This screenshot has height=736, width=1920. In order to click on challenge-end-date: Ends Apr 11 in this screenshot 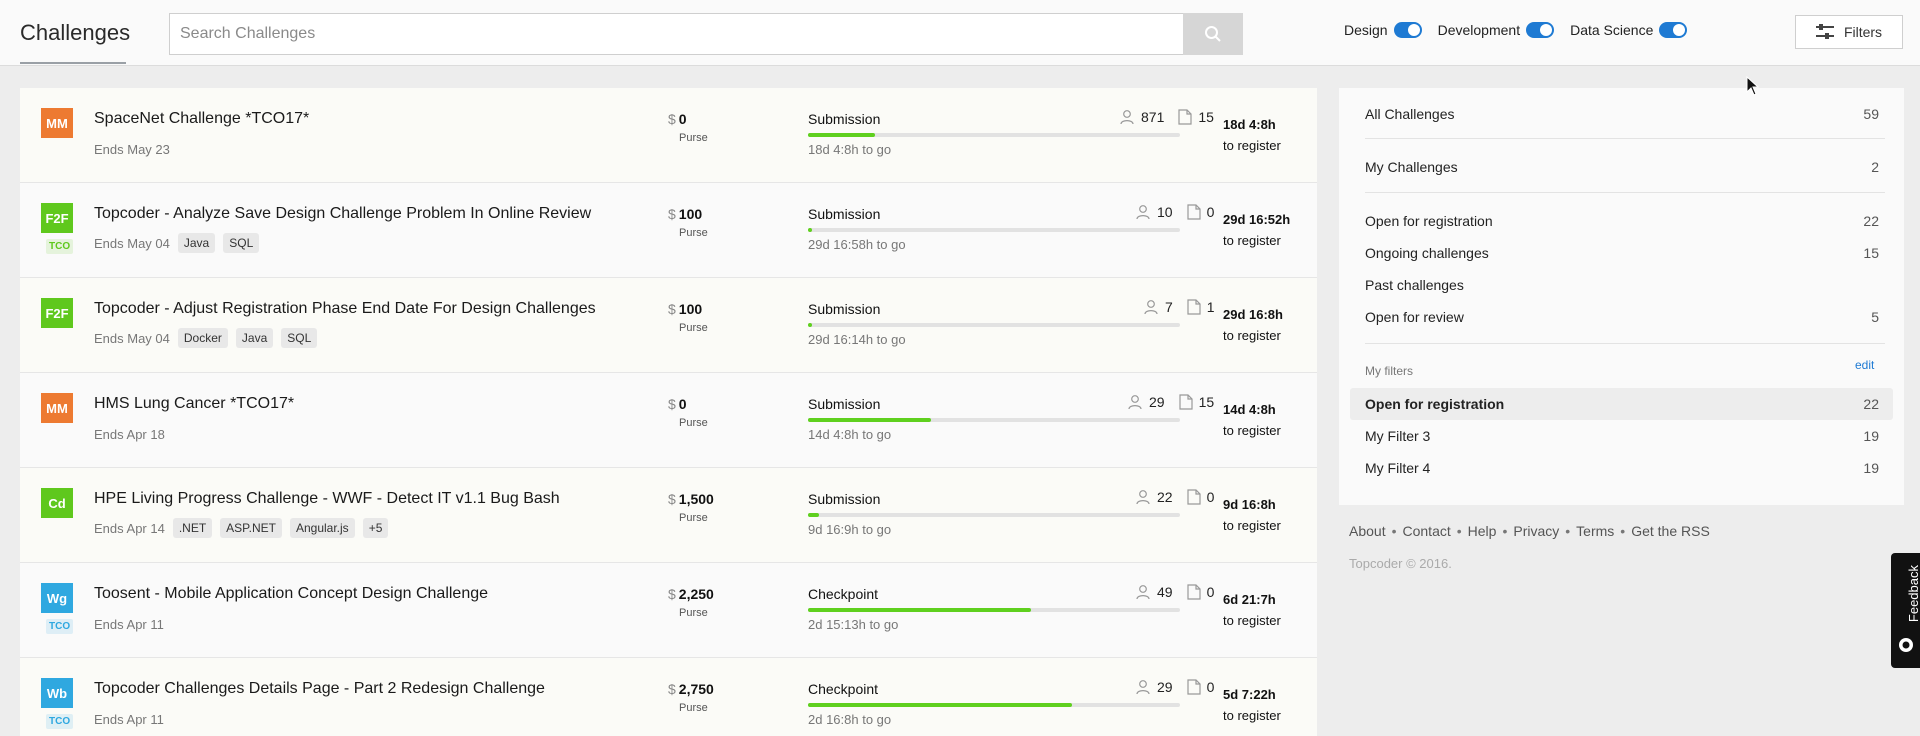, I will do `click(129, 719)`.